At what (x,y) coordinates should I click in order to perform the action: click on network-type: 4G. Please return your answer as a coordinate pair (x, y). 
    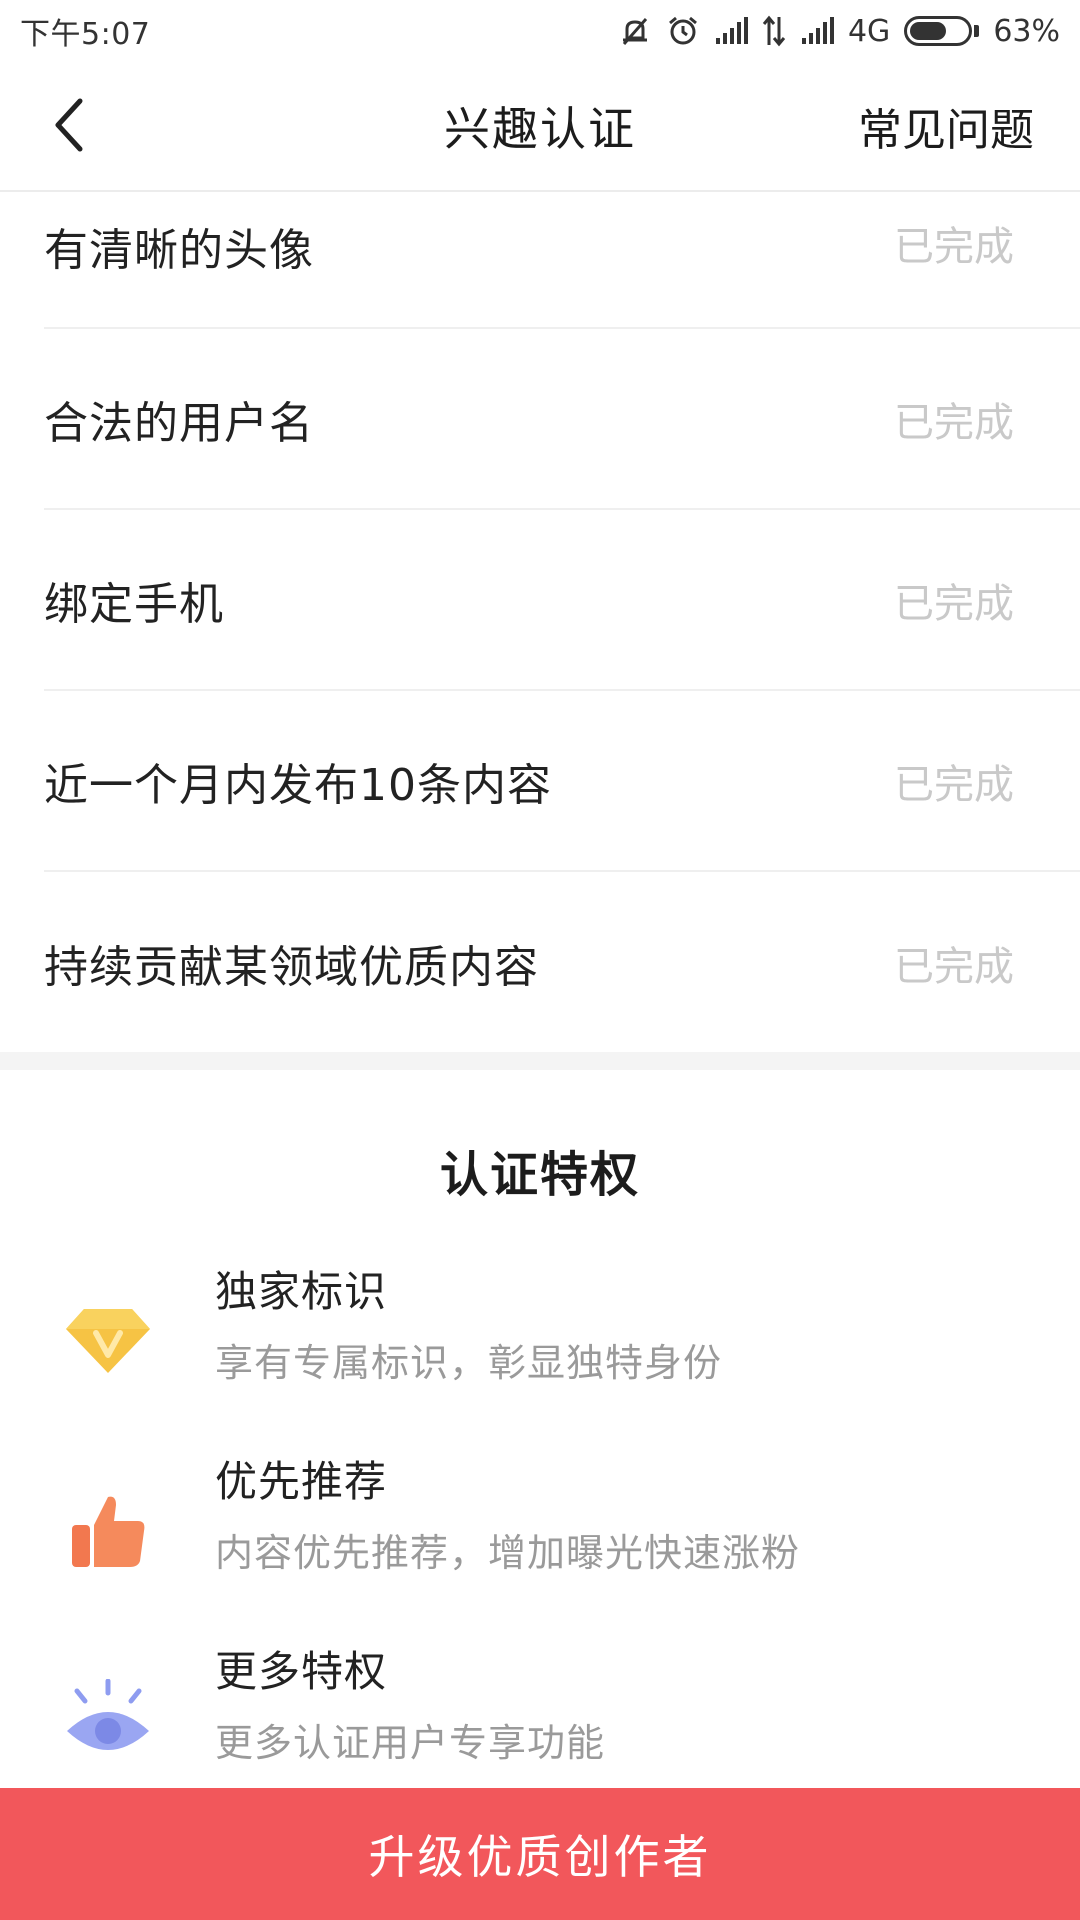
    Looking at the image, I should click on (869, 31).